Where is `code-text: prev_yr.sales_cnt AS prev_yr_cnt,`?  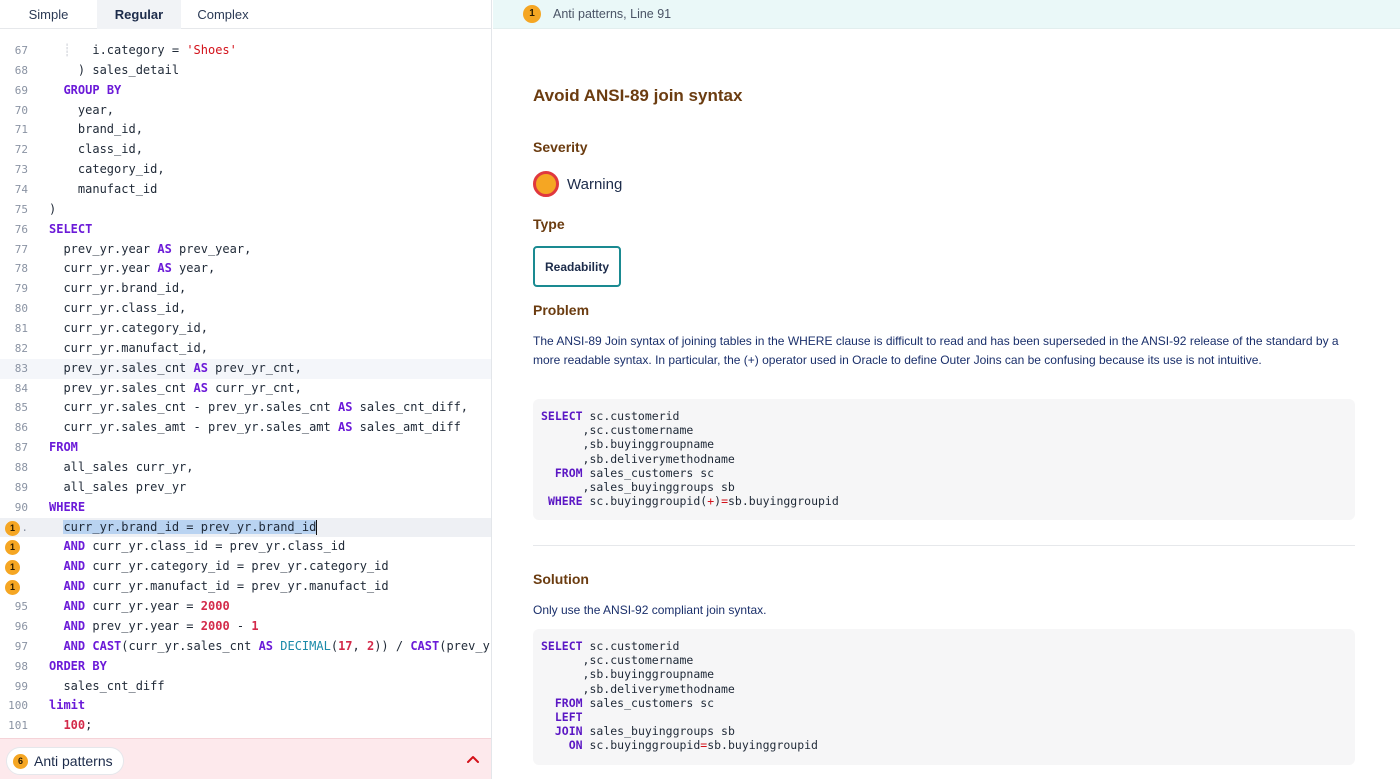 code-text: prev_yr.sales_cnt AS prev_yr_cnt, is located at coordinates (175, 367).